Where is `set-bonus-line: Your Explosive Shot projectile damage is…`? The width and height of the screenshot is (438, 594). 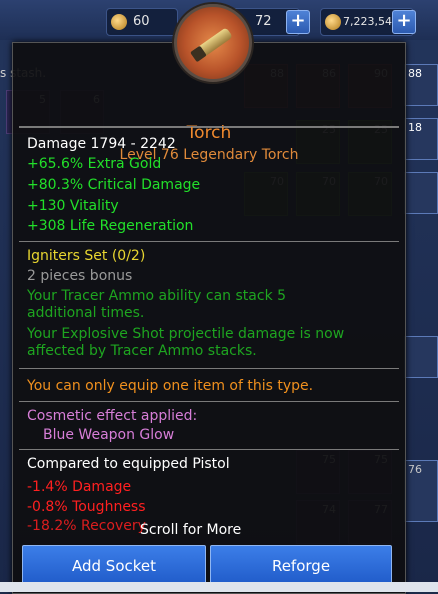
set-bonus-line: Your Explosive Shot projectile damage is… is located at coordinates (186, 334).